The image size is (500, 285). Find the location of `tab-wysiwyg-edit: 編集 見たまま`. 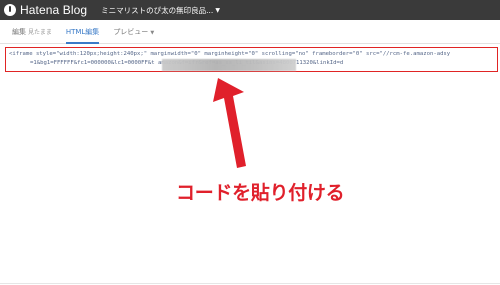

tab-wysiwyg-edit: 編集 見たまま is located at coordinates (32, 32).